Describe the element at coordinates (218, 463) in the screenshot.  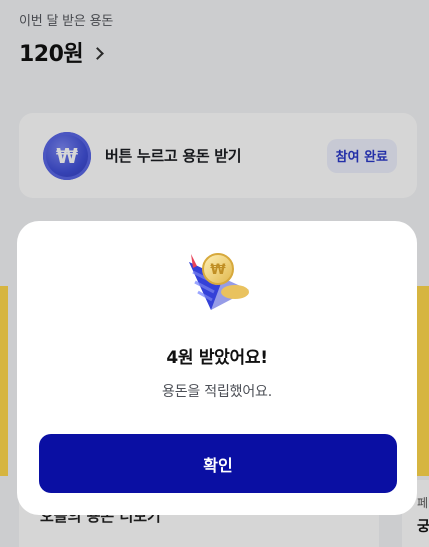
I see `confirm-button: 확인` at that location.